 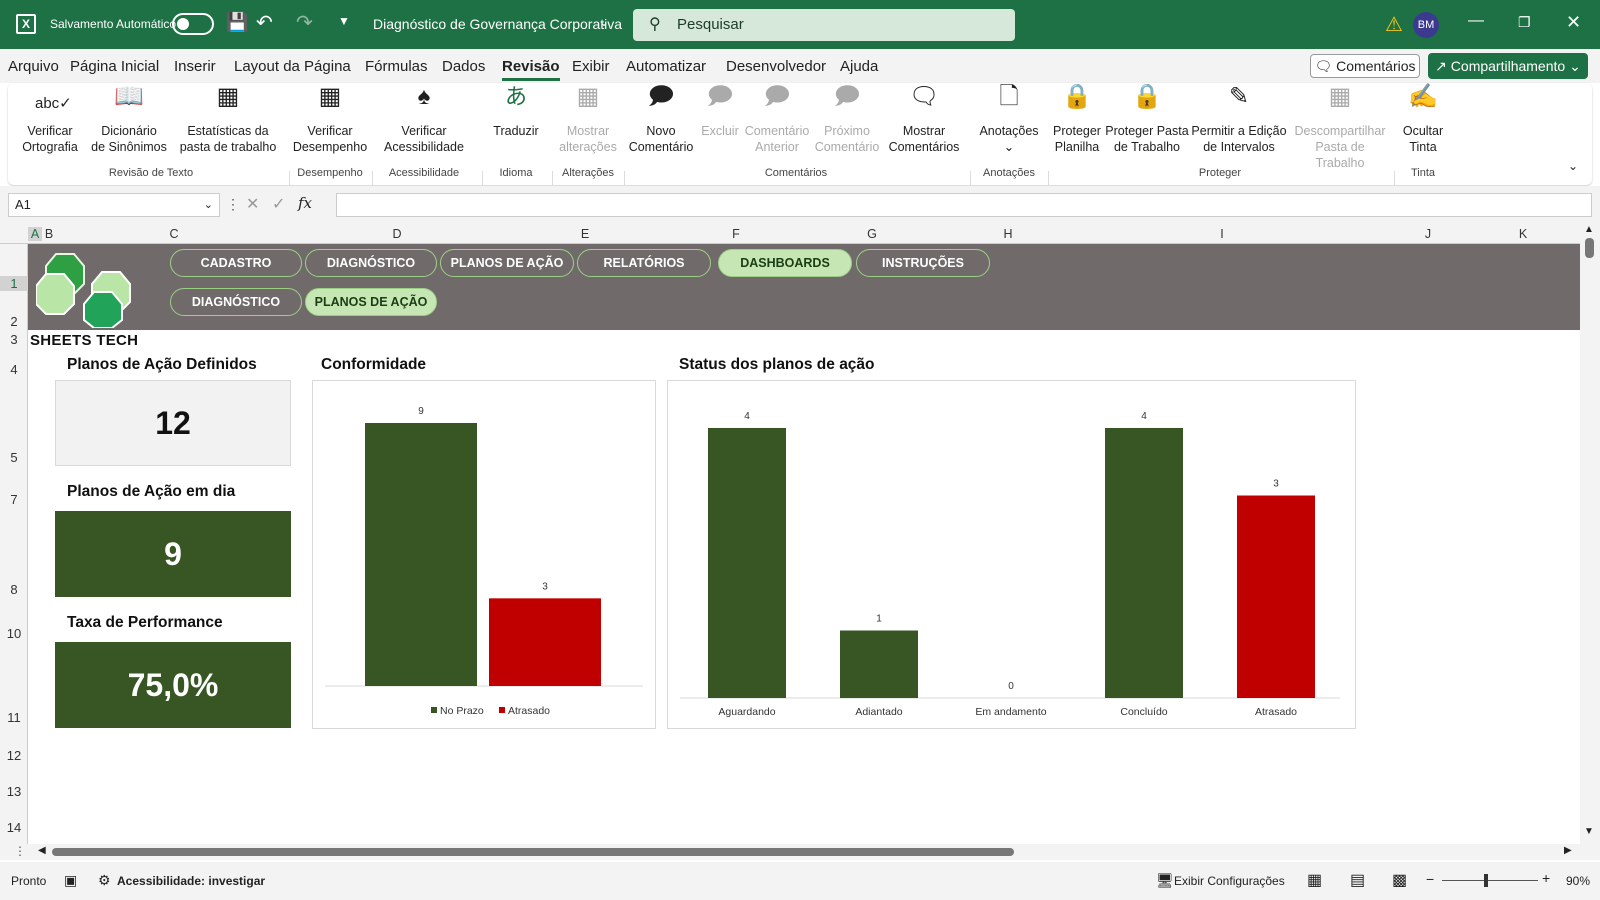 What do you see at coordinates (397, 234) in the screenshot?
I see `col-header-d: D` at bounding box center [397, 234].